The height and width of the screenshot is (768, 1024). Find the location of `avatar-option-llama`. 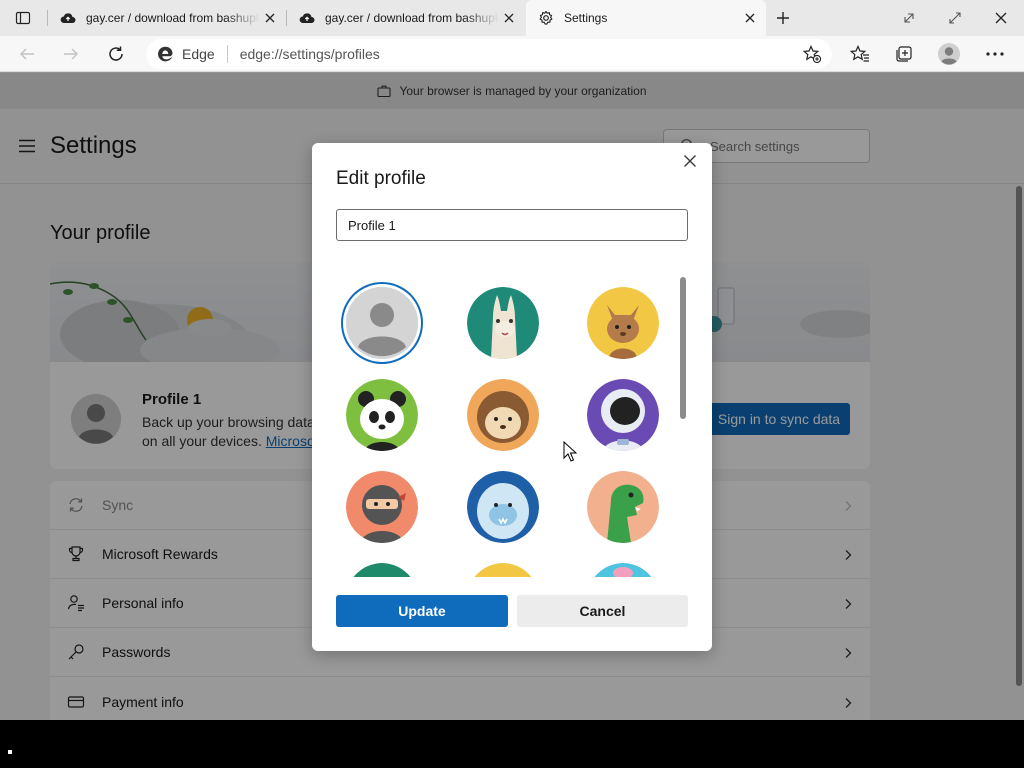

avatar-option-llama is located at coordinates (503, 323).